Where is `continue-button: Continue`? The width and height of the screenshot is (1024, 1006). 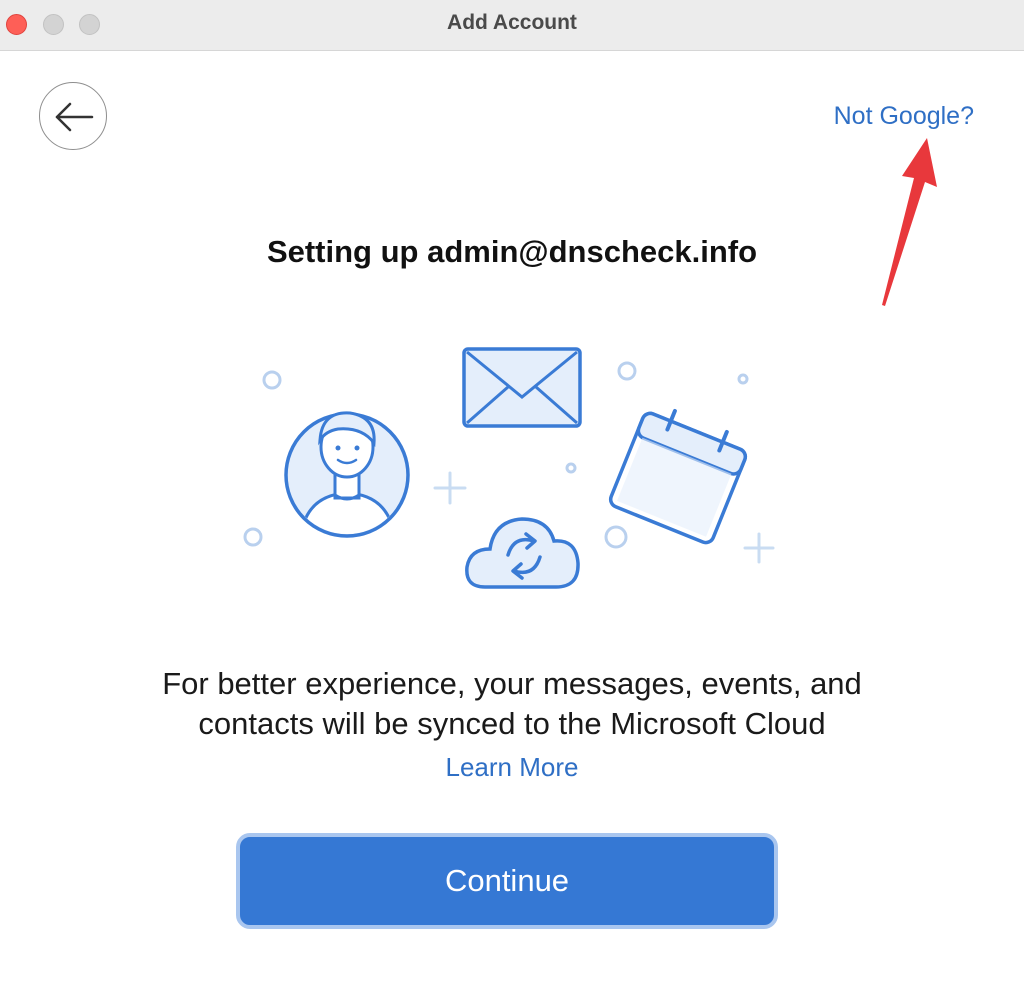 continue-button: Continue is located at coordinates (507, 881).